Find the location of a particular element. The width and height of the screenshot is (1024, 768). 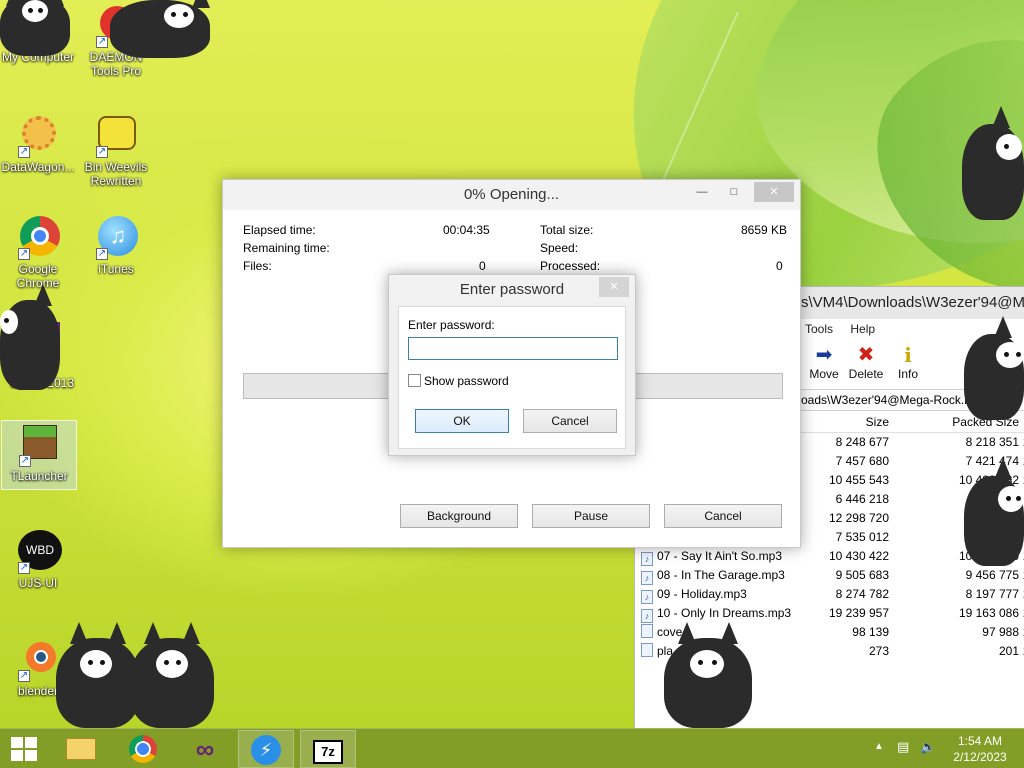

show-password-label: Show password is located at coordinates (466, 381).